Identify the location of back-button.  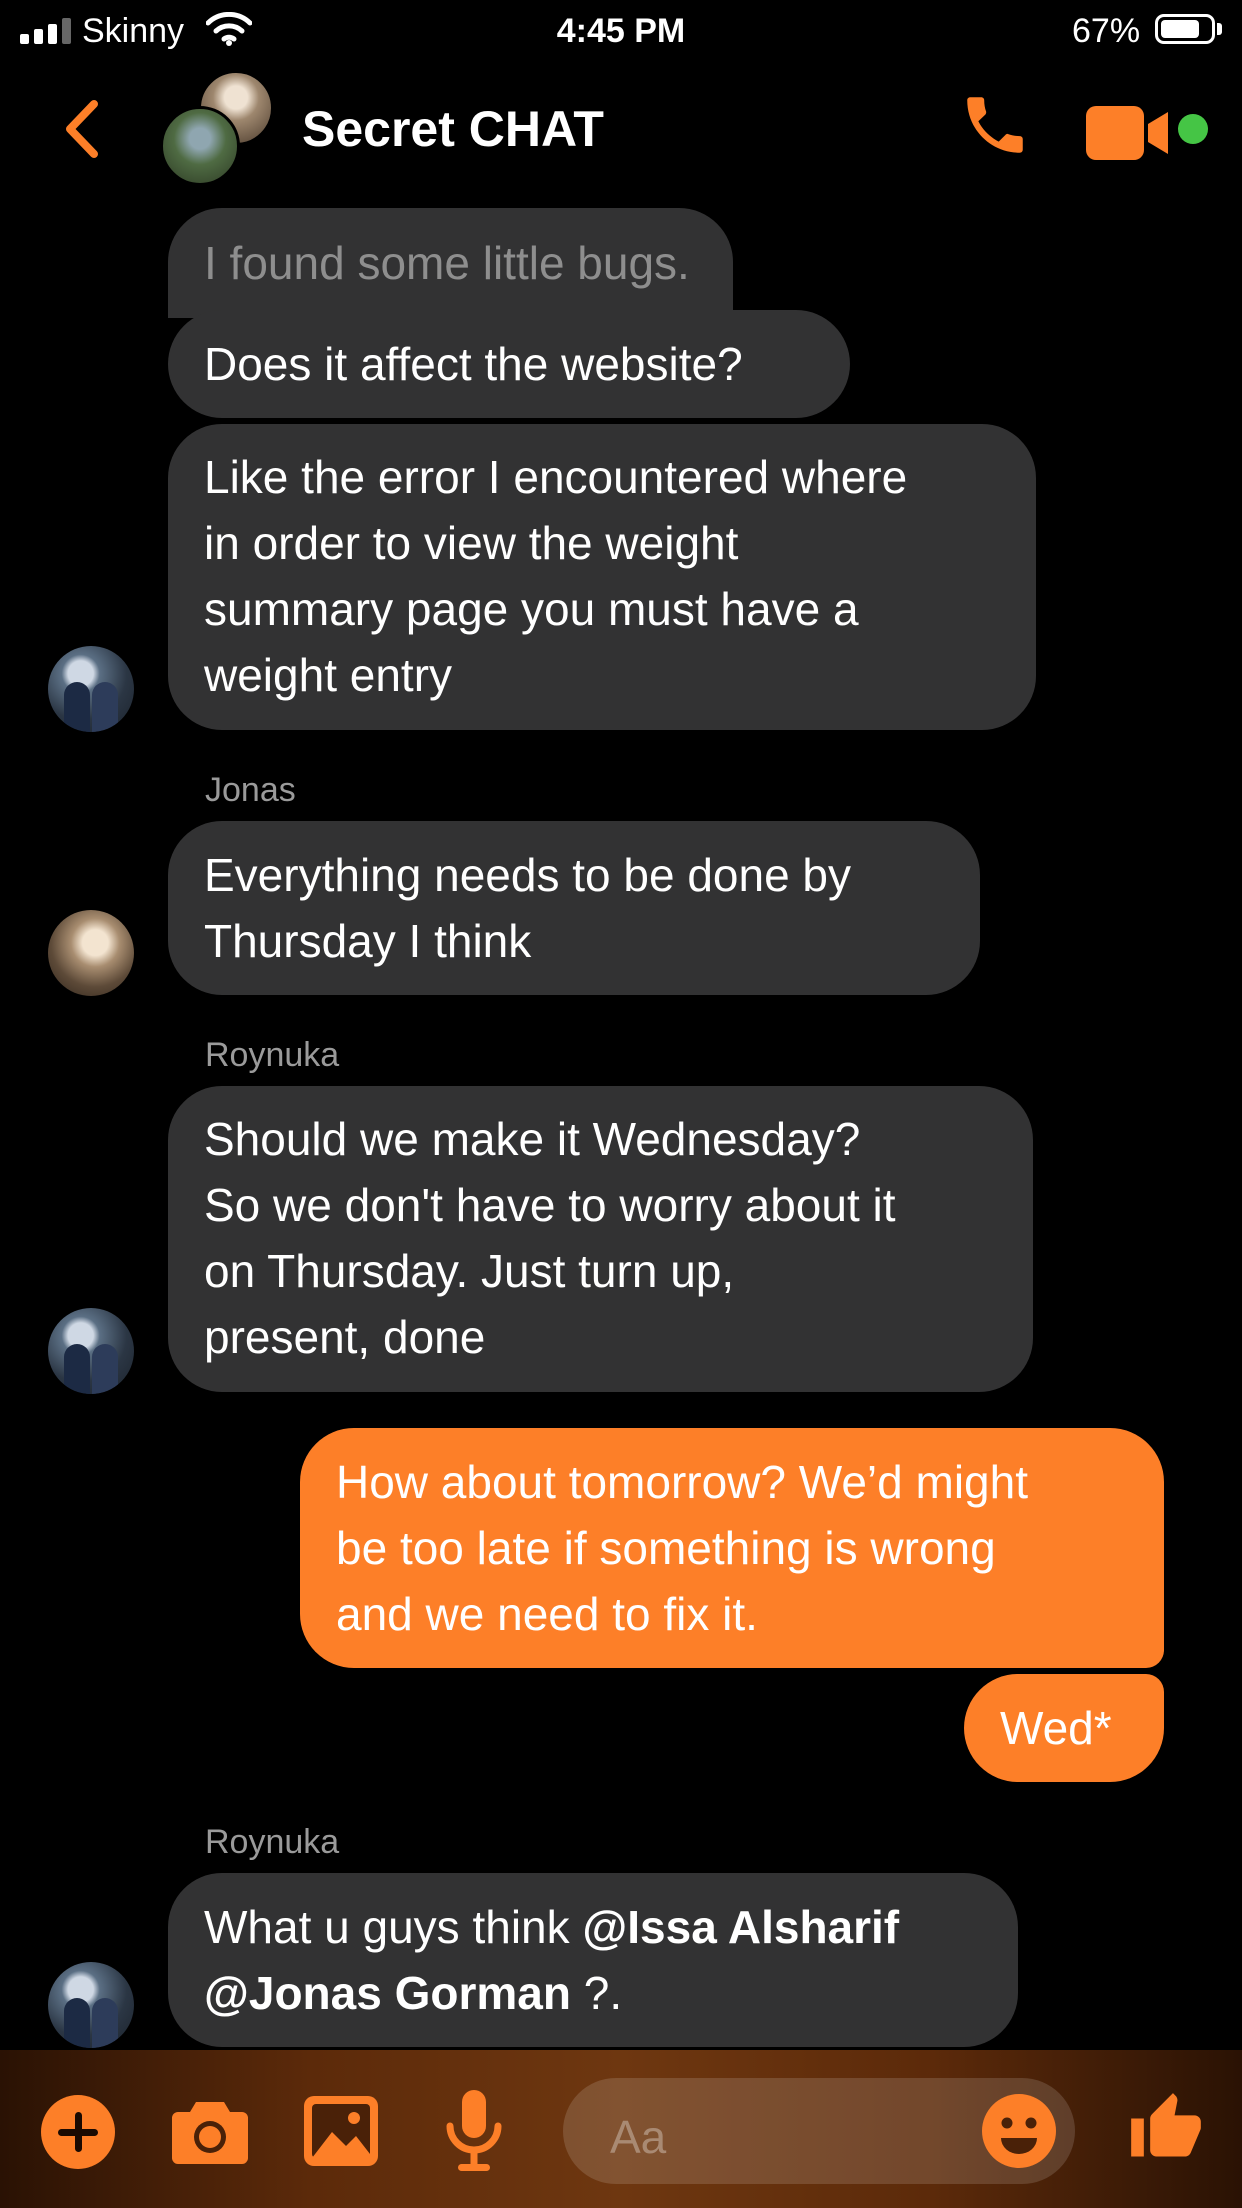
(82, 131).